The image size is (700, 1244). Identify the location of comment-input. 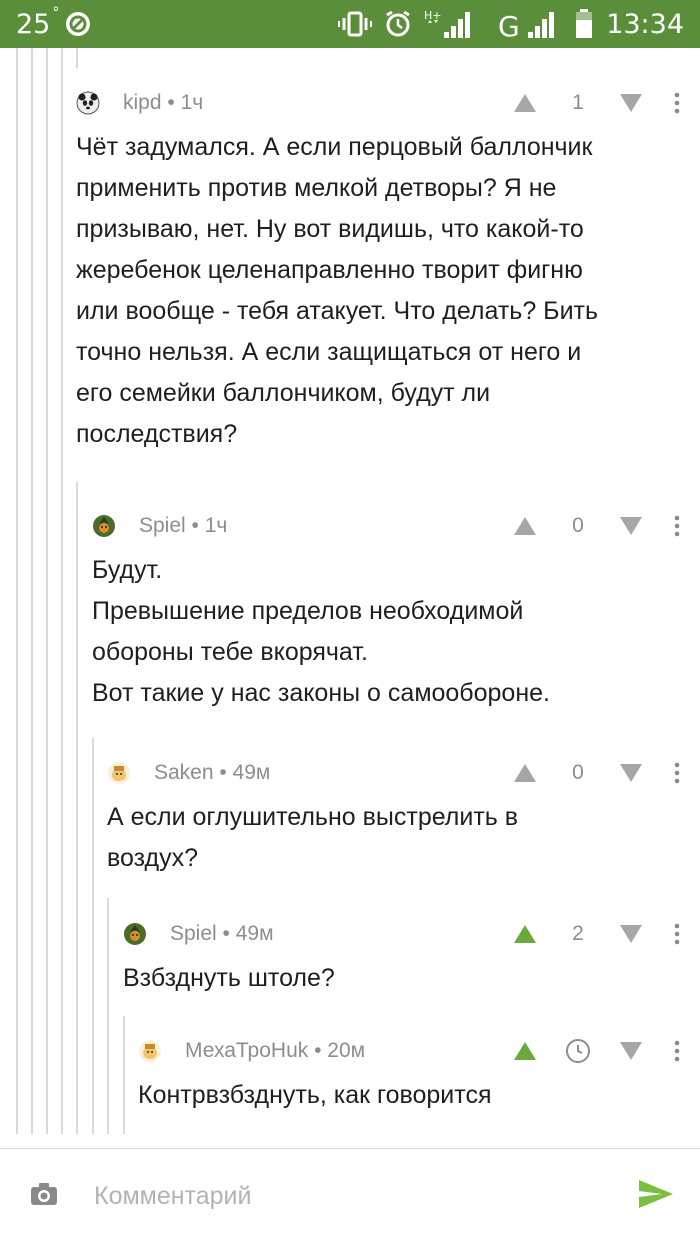
(344, 1196).